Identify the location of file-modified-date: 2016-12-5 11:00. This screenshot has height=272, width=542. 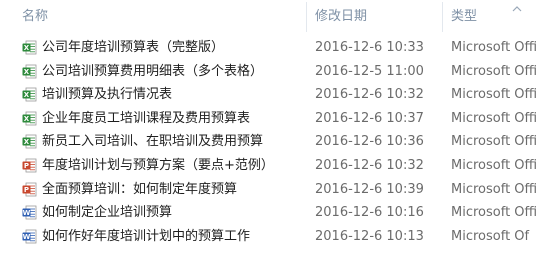
(369, 71).